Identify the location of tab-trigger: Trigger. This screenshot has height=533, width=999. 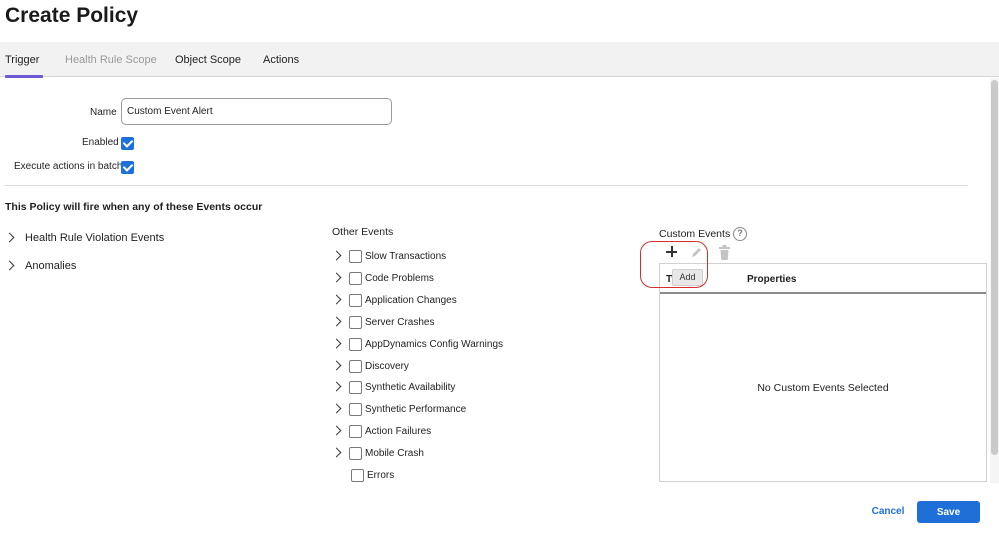
(24, 66).